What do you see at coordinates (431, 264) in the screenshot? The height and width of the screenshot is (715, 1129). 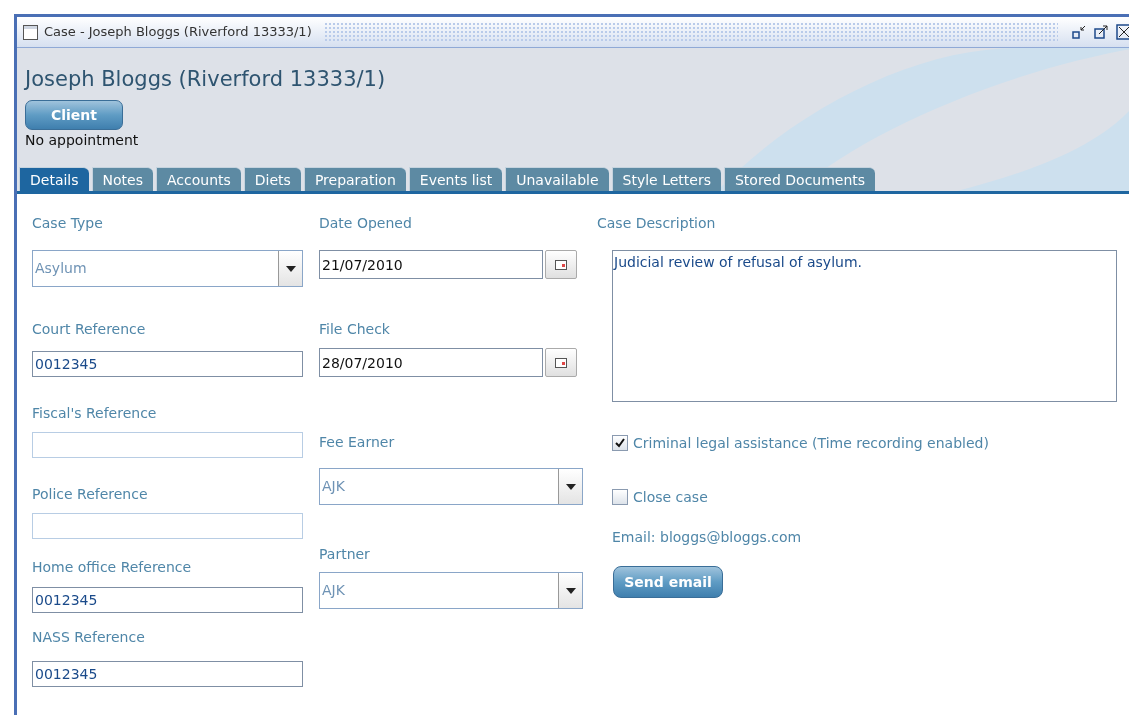 I see `date-field: 21/07/2010` at bounding box center [431, 264].